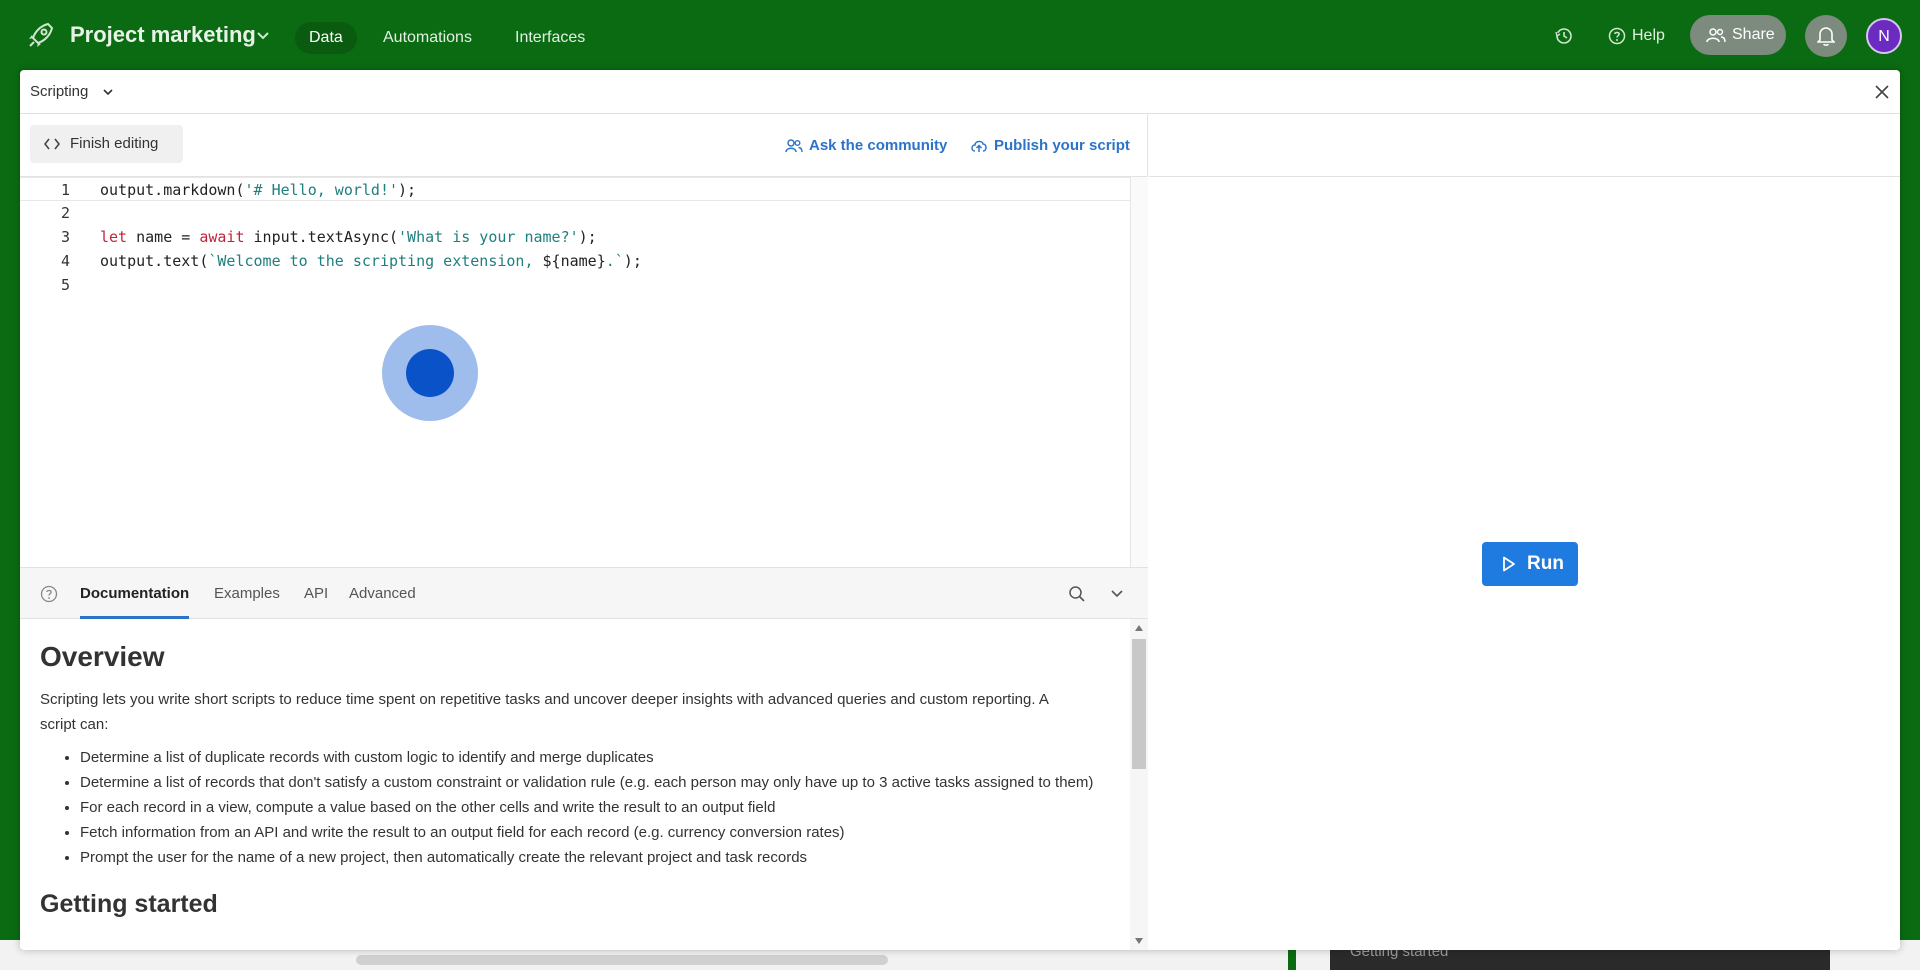 The image size is (1920, 970). I want to click on notifications-button, so click(1826, 36).